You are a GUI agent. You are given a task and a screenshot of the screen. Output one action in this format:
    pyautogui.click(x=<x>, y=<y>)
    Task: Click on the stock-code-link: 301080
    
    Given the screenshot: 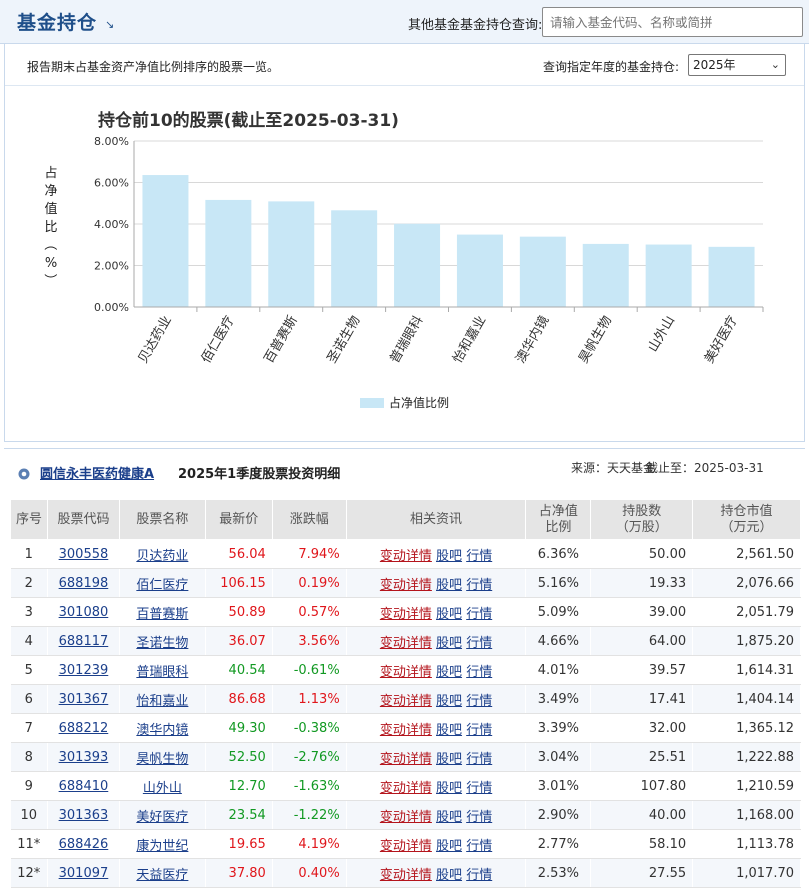 What is the action you would take?
    pyautogui.click(x=84, y=612)
    